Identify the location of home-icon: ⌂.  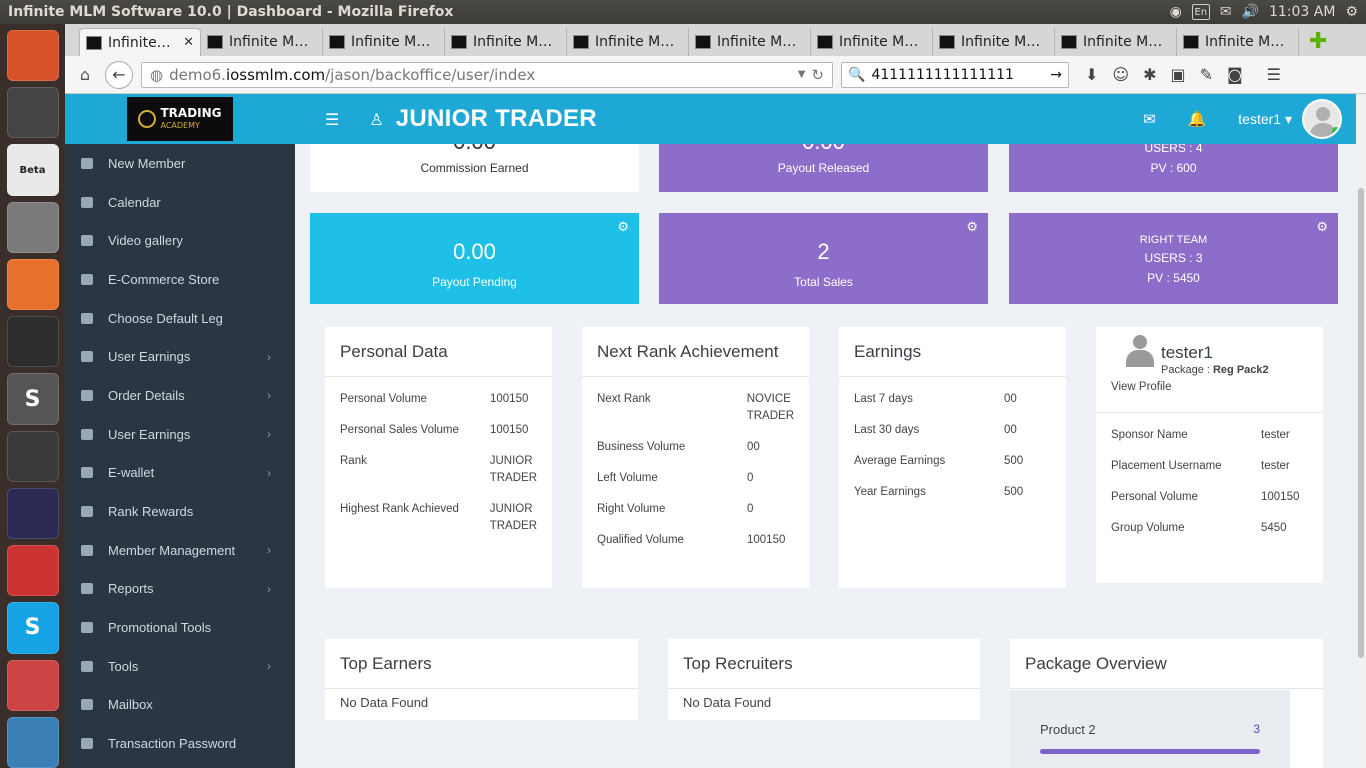
(85, 74).